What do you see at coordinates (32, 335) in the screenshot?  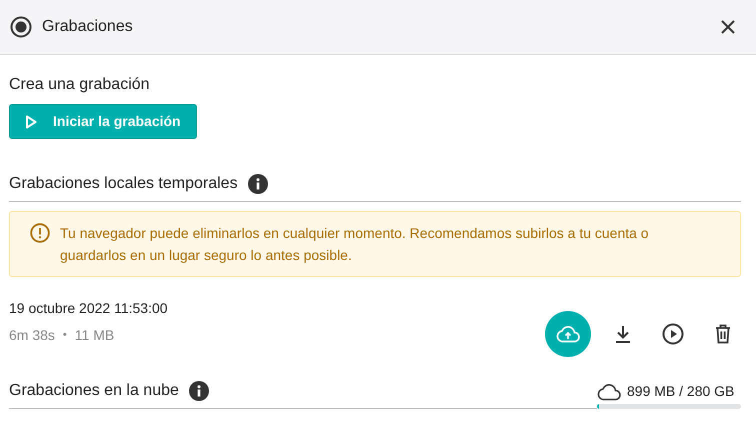 I see `recording-duration: 6m 38s` at bounding box center [32, 335].